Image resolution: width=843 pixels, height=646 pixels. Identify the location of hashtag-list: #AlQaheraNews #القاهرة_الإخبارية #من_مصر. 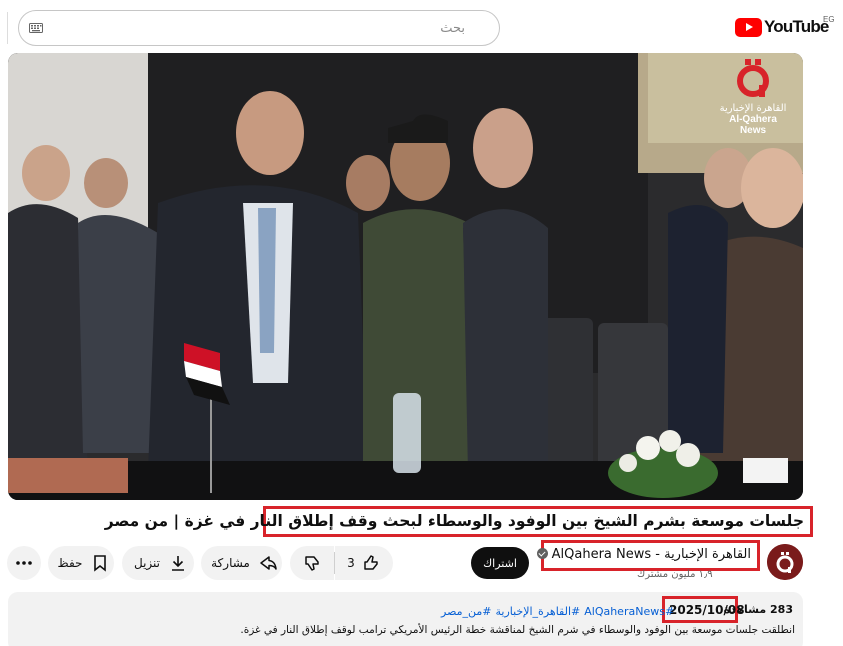
(555, 611).